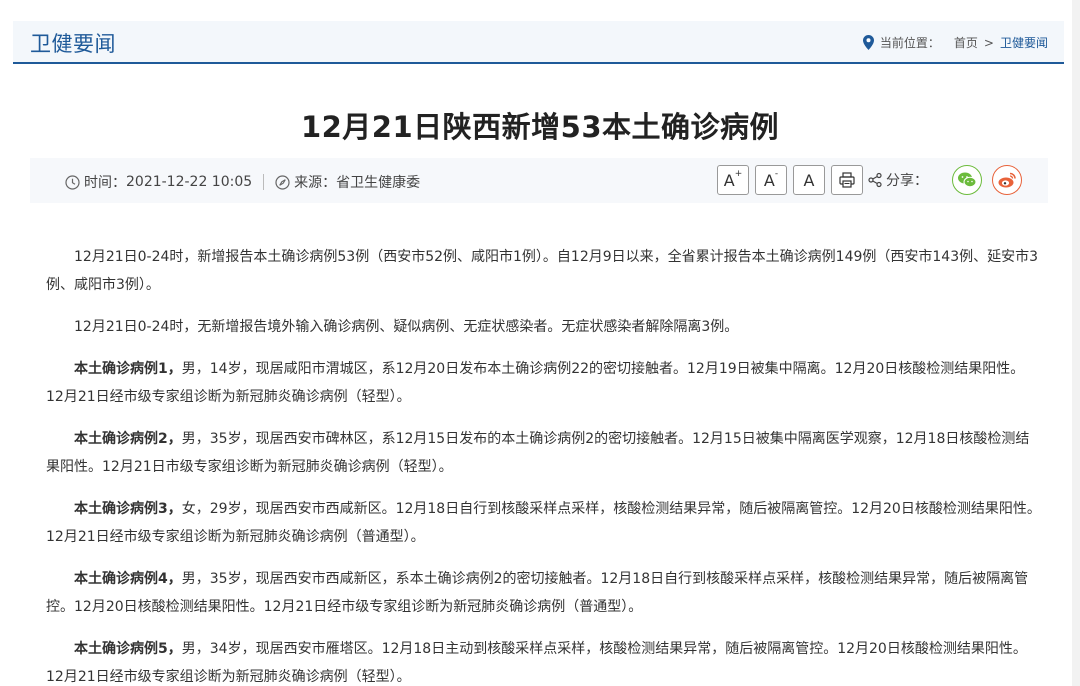  I want to click on share-wechat-button, so click(967, 180).